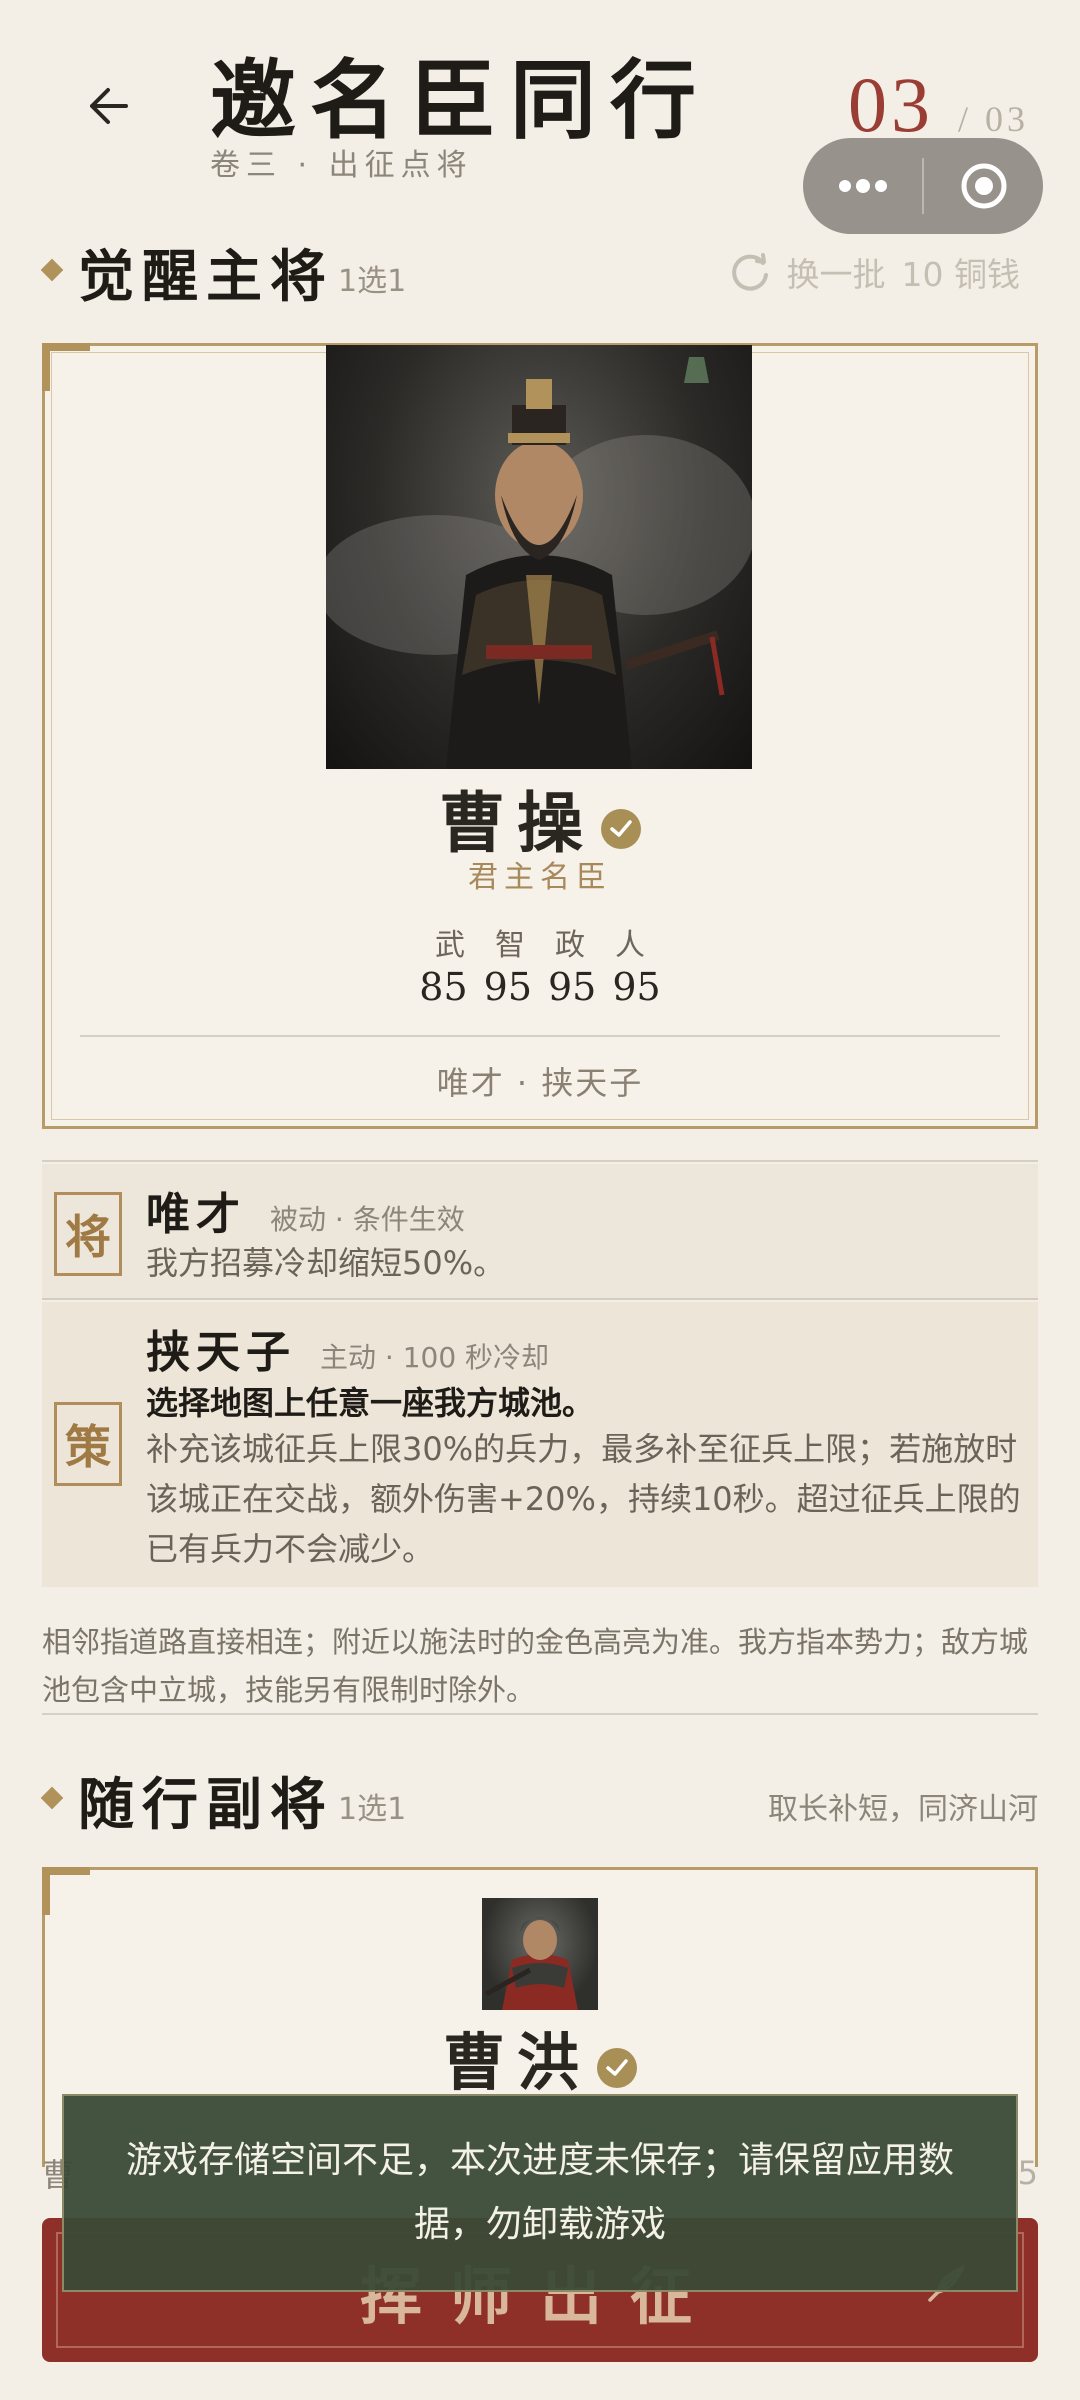  Describe the element at coordinates (370, 1403) in the screenshot. I see `skill-target-rule: 选择地图上任意一座我方城池。` at that location.